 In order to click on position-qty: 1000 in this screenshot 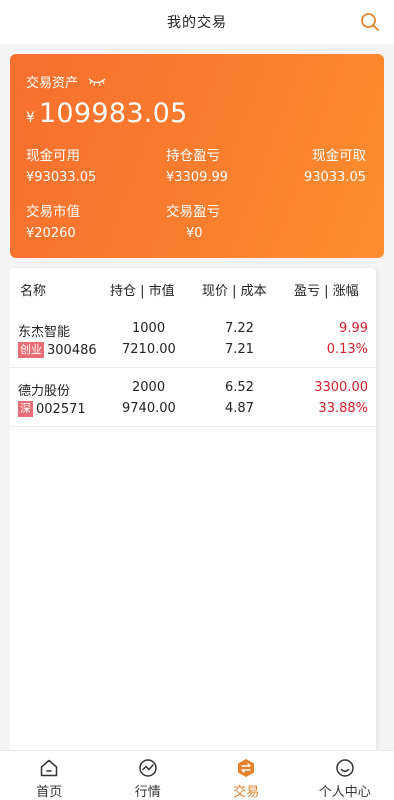, I will do `click(149, 328)`.